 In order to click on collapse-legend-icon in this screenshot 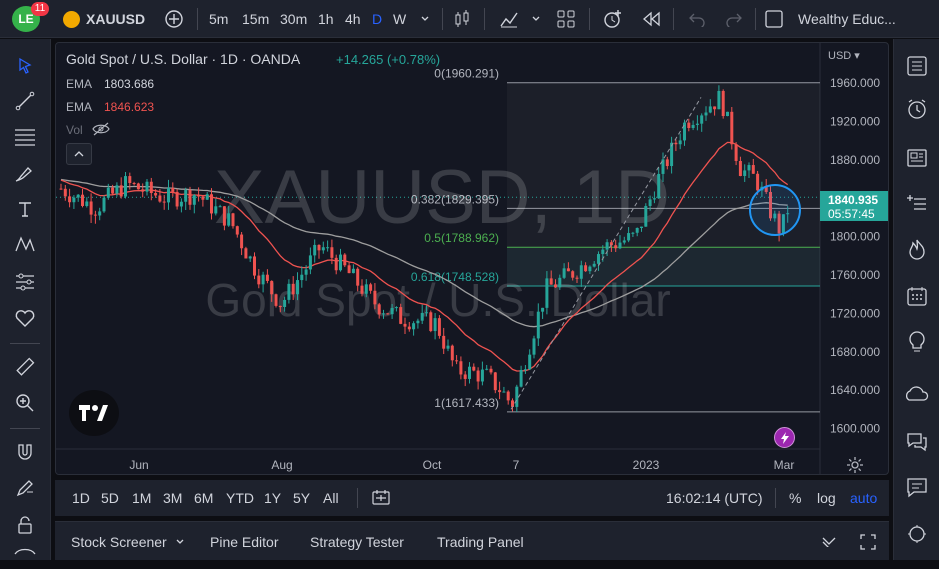, I will do `click(79, 154)`.